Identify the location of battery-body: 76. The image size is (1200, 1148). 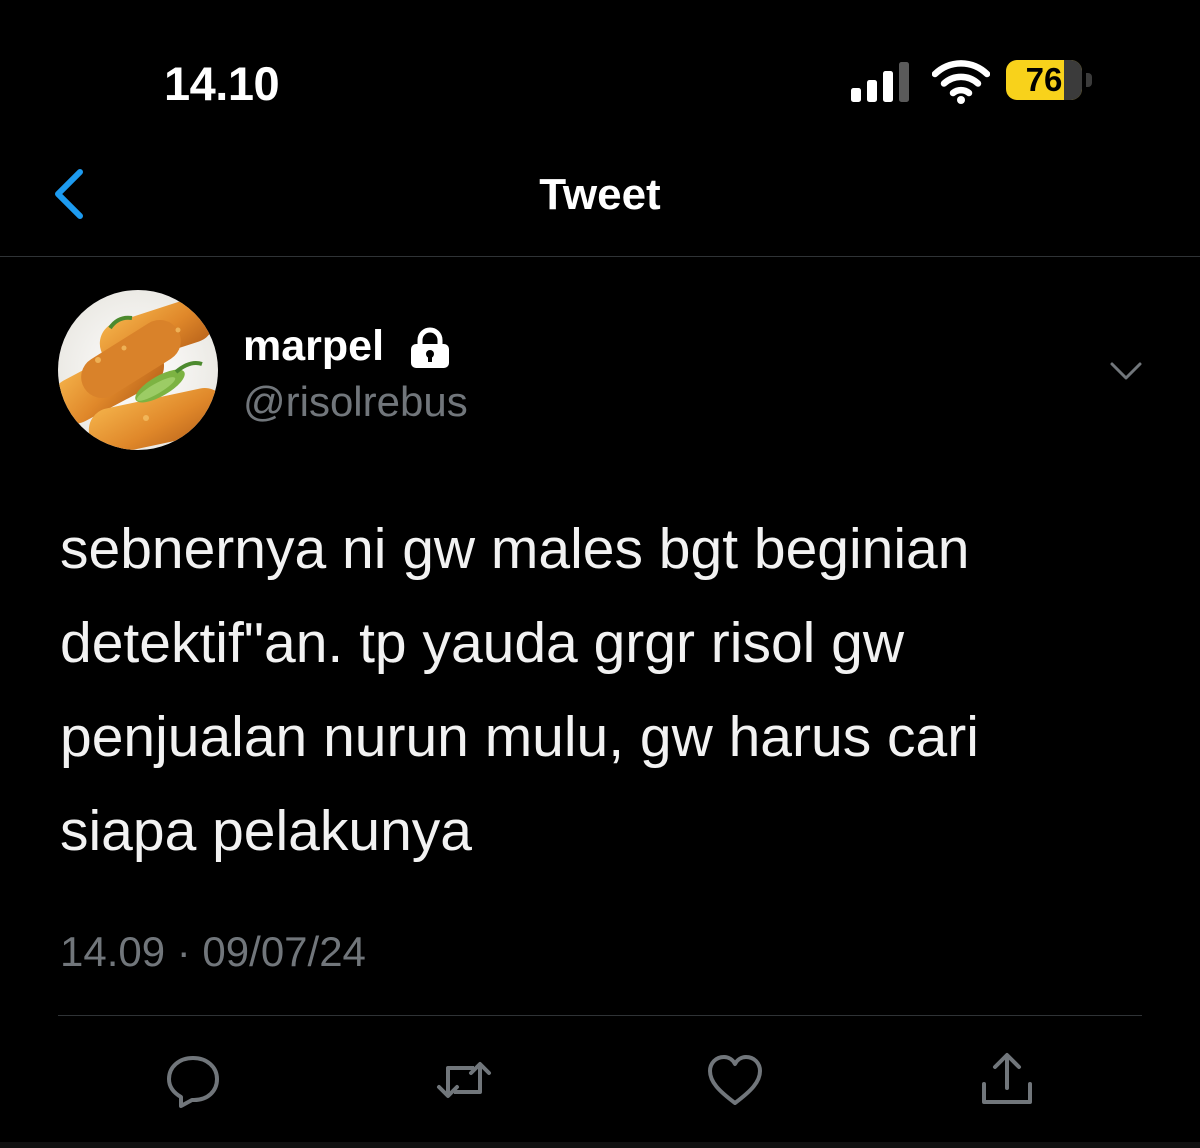
(1044, 80).